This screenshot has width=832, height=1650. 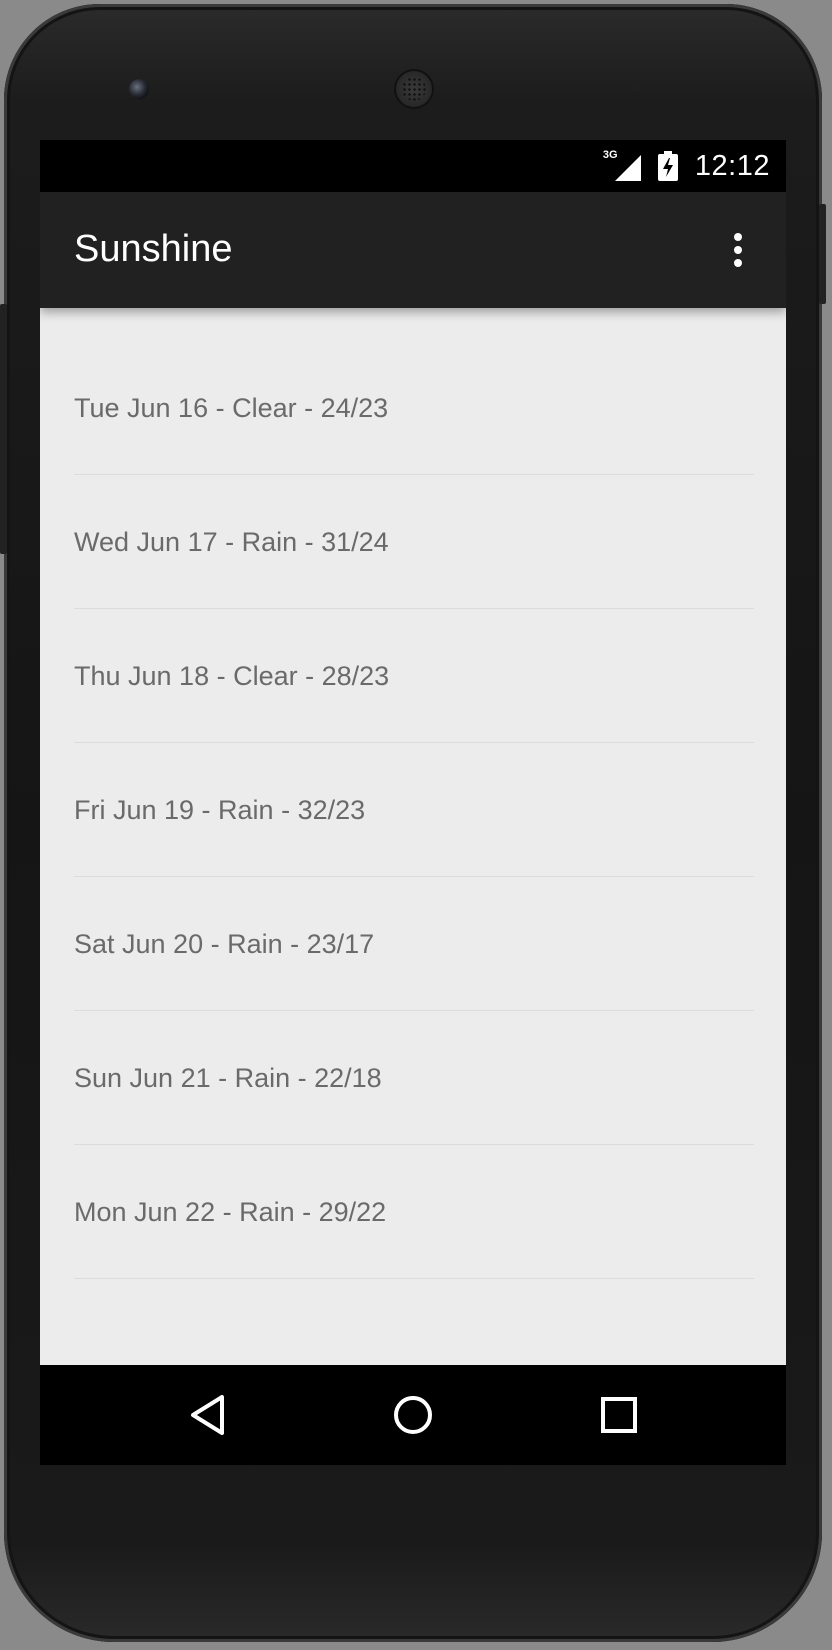 I want to click on list-item: Mon Jun 22 - Rain - 29/22, so click(x=414, y=1212).